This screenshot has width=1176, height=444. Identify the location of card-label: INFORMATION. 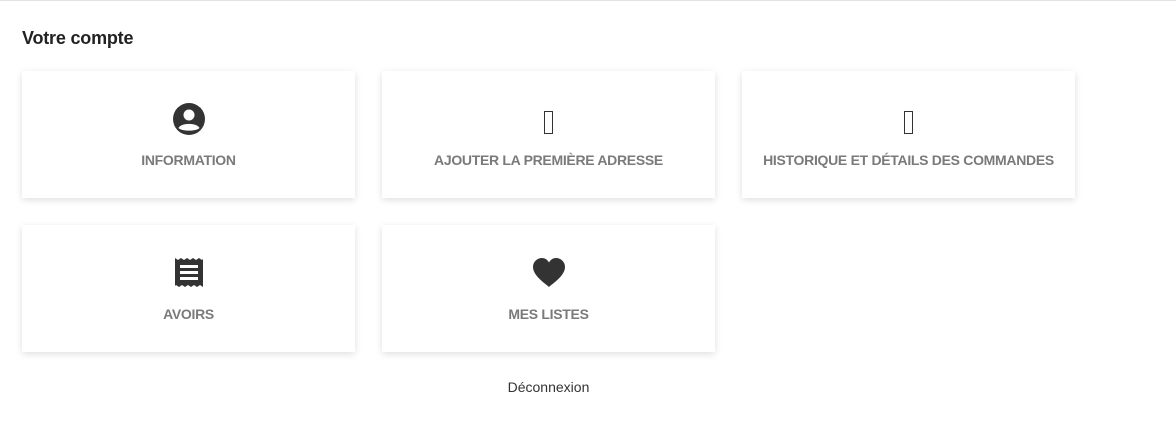
(188, 160).